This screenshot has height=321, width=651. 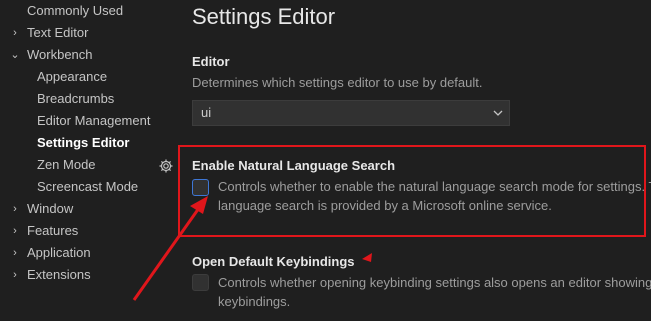 I want to click on tree-item-label: Window, so click(x=50, y=208).